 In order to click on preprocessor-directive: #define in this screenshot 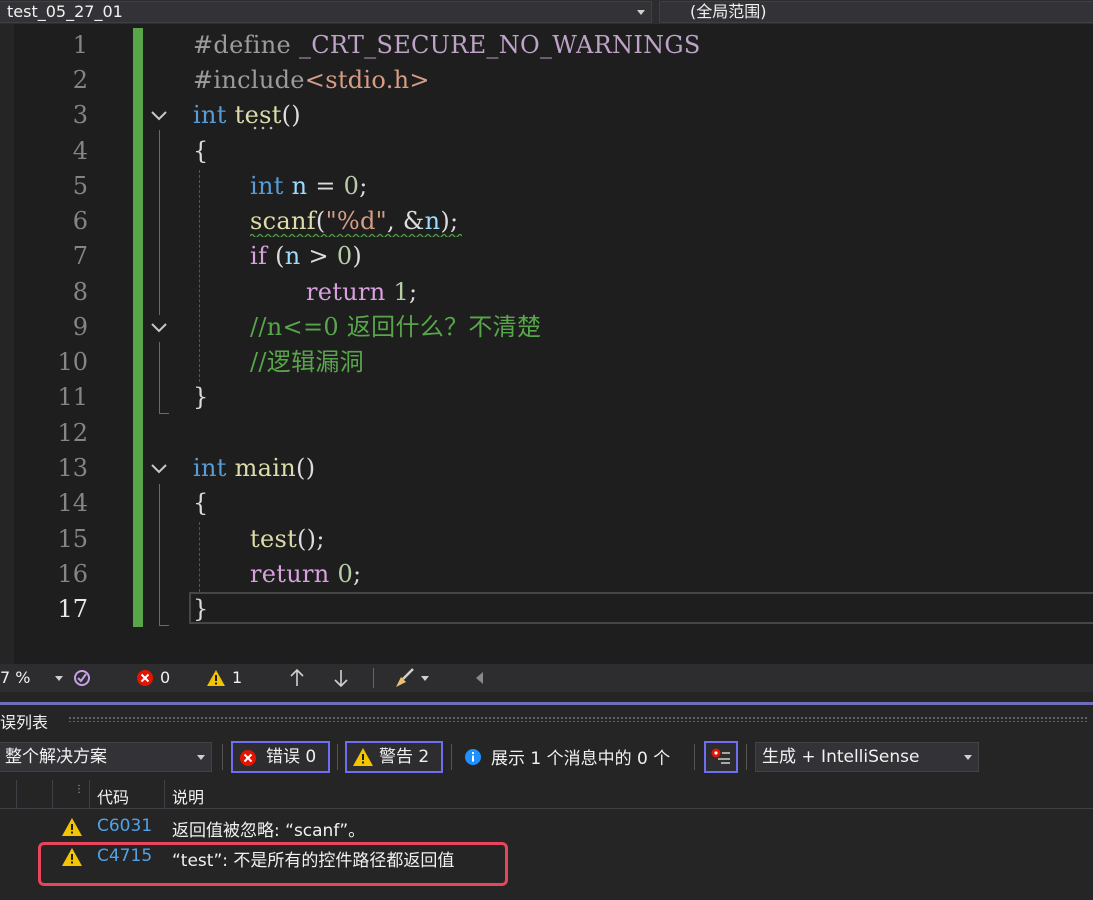, I will do `click(242, 45)`.